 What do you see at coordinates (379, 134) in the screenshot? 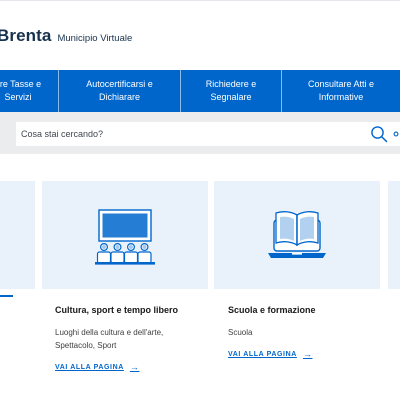
I see `search-icon` at bounding box center [379, 134].